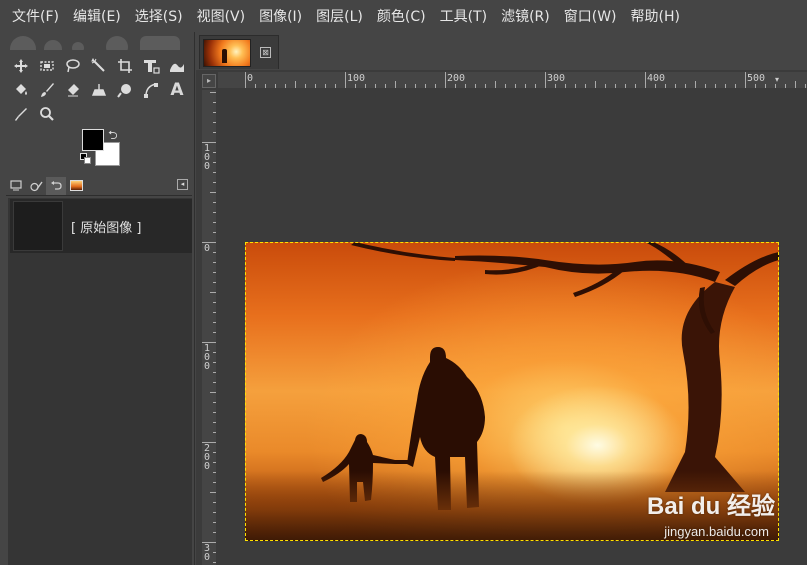  Describe the element at coordinates (656, 78) in the screenshot. I see `ruler-label: 400` at that location.